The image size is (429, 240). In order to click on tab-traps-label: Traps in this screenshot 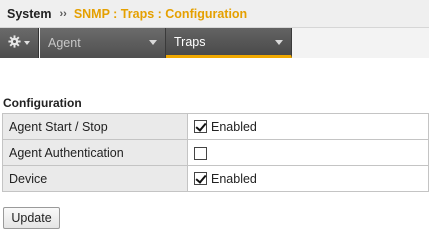, I will do `click(190, 41)`.